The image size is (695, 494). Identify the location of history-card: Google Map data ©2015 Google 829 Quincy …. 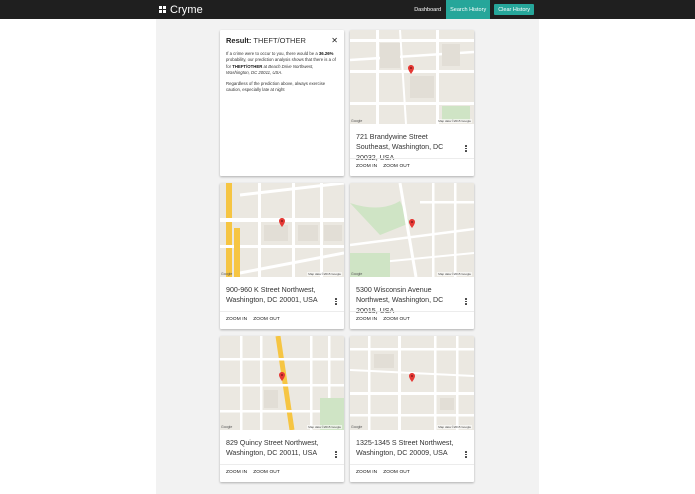
(282, 409).